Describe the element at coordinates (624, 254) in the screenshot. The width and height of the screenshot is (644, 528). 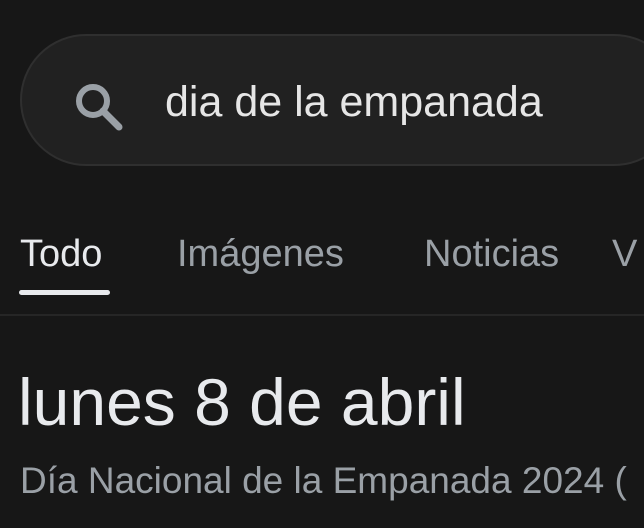
I see `tab-next-partial: V` at that location.